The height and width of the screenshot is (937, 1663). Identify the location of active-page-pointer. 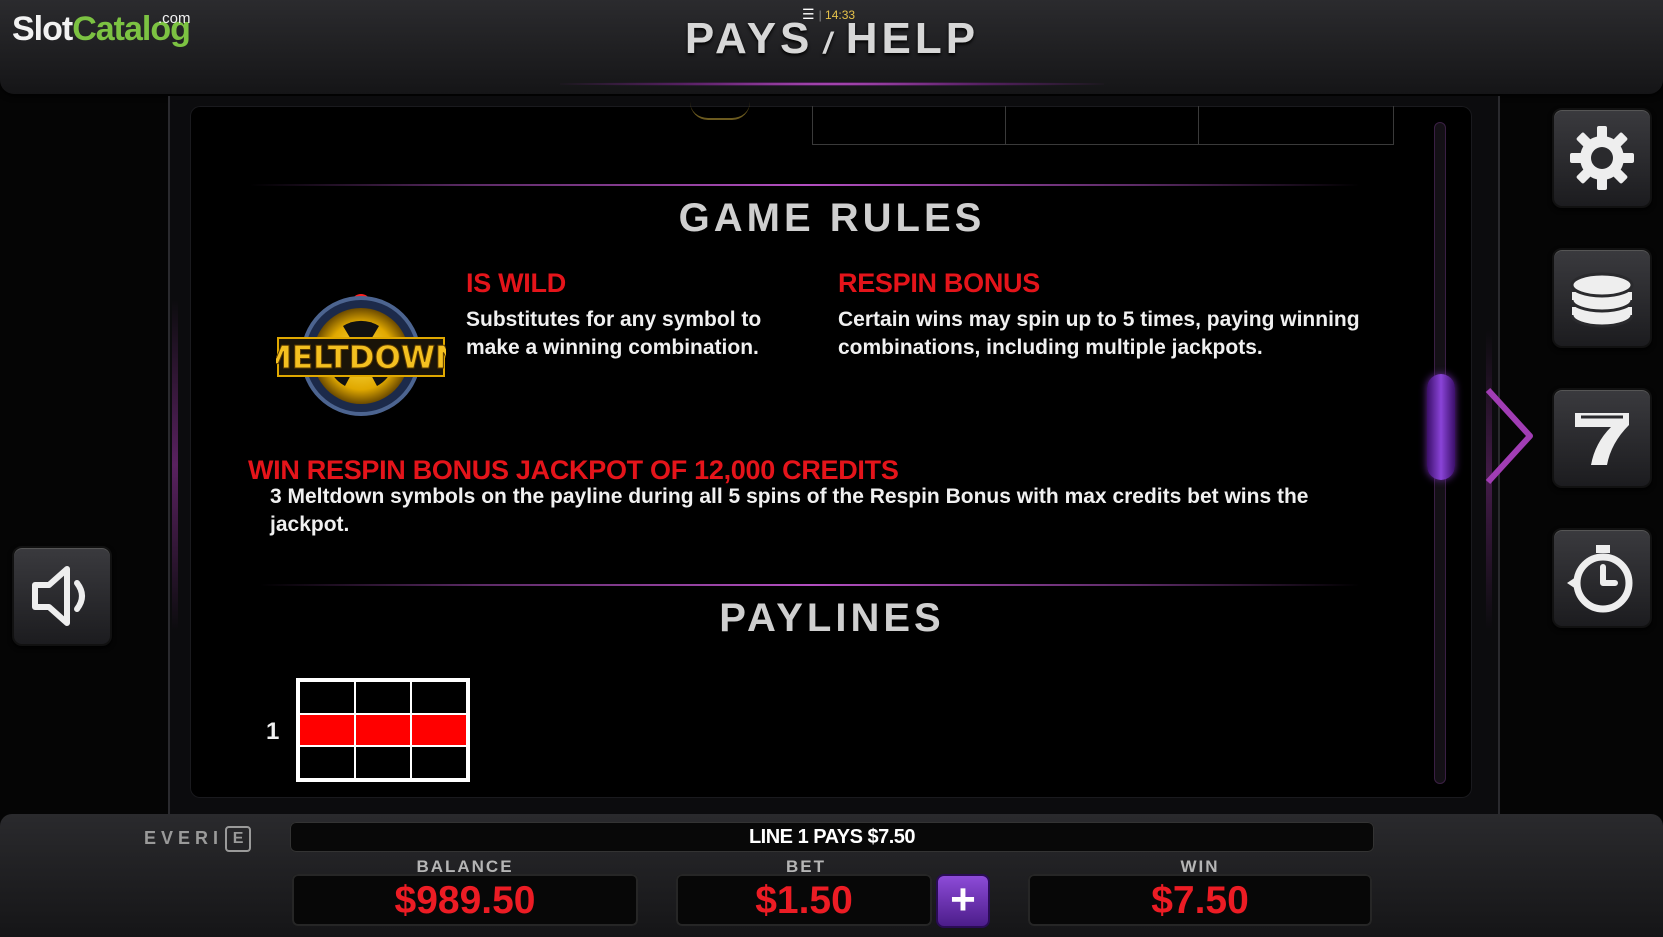
(1510, 436).